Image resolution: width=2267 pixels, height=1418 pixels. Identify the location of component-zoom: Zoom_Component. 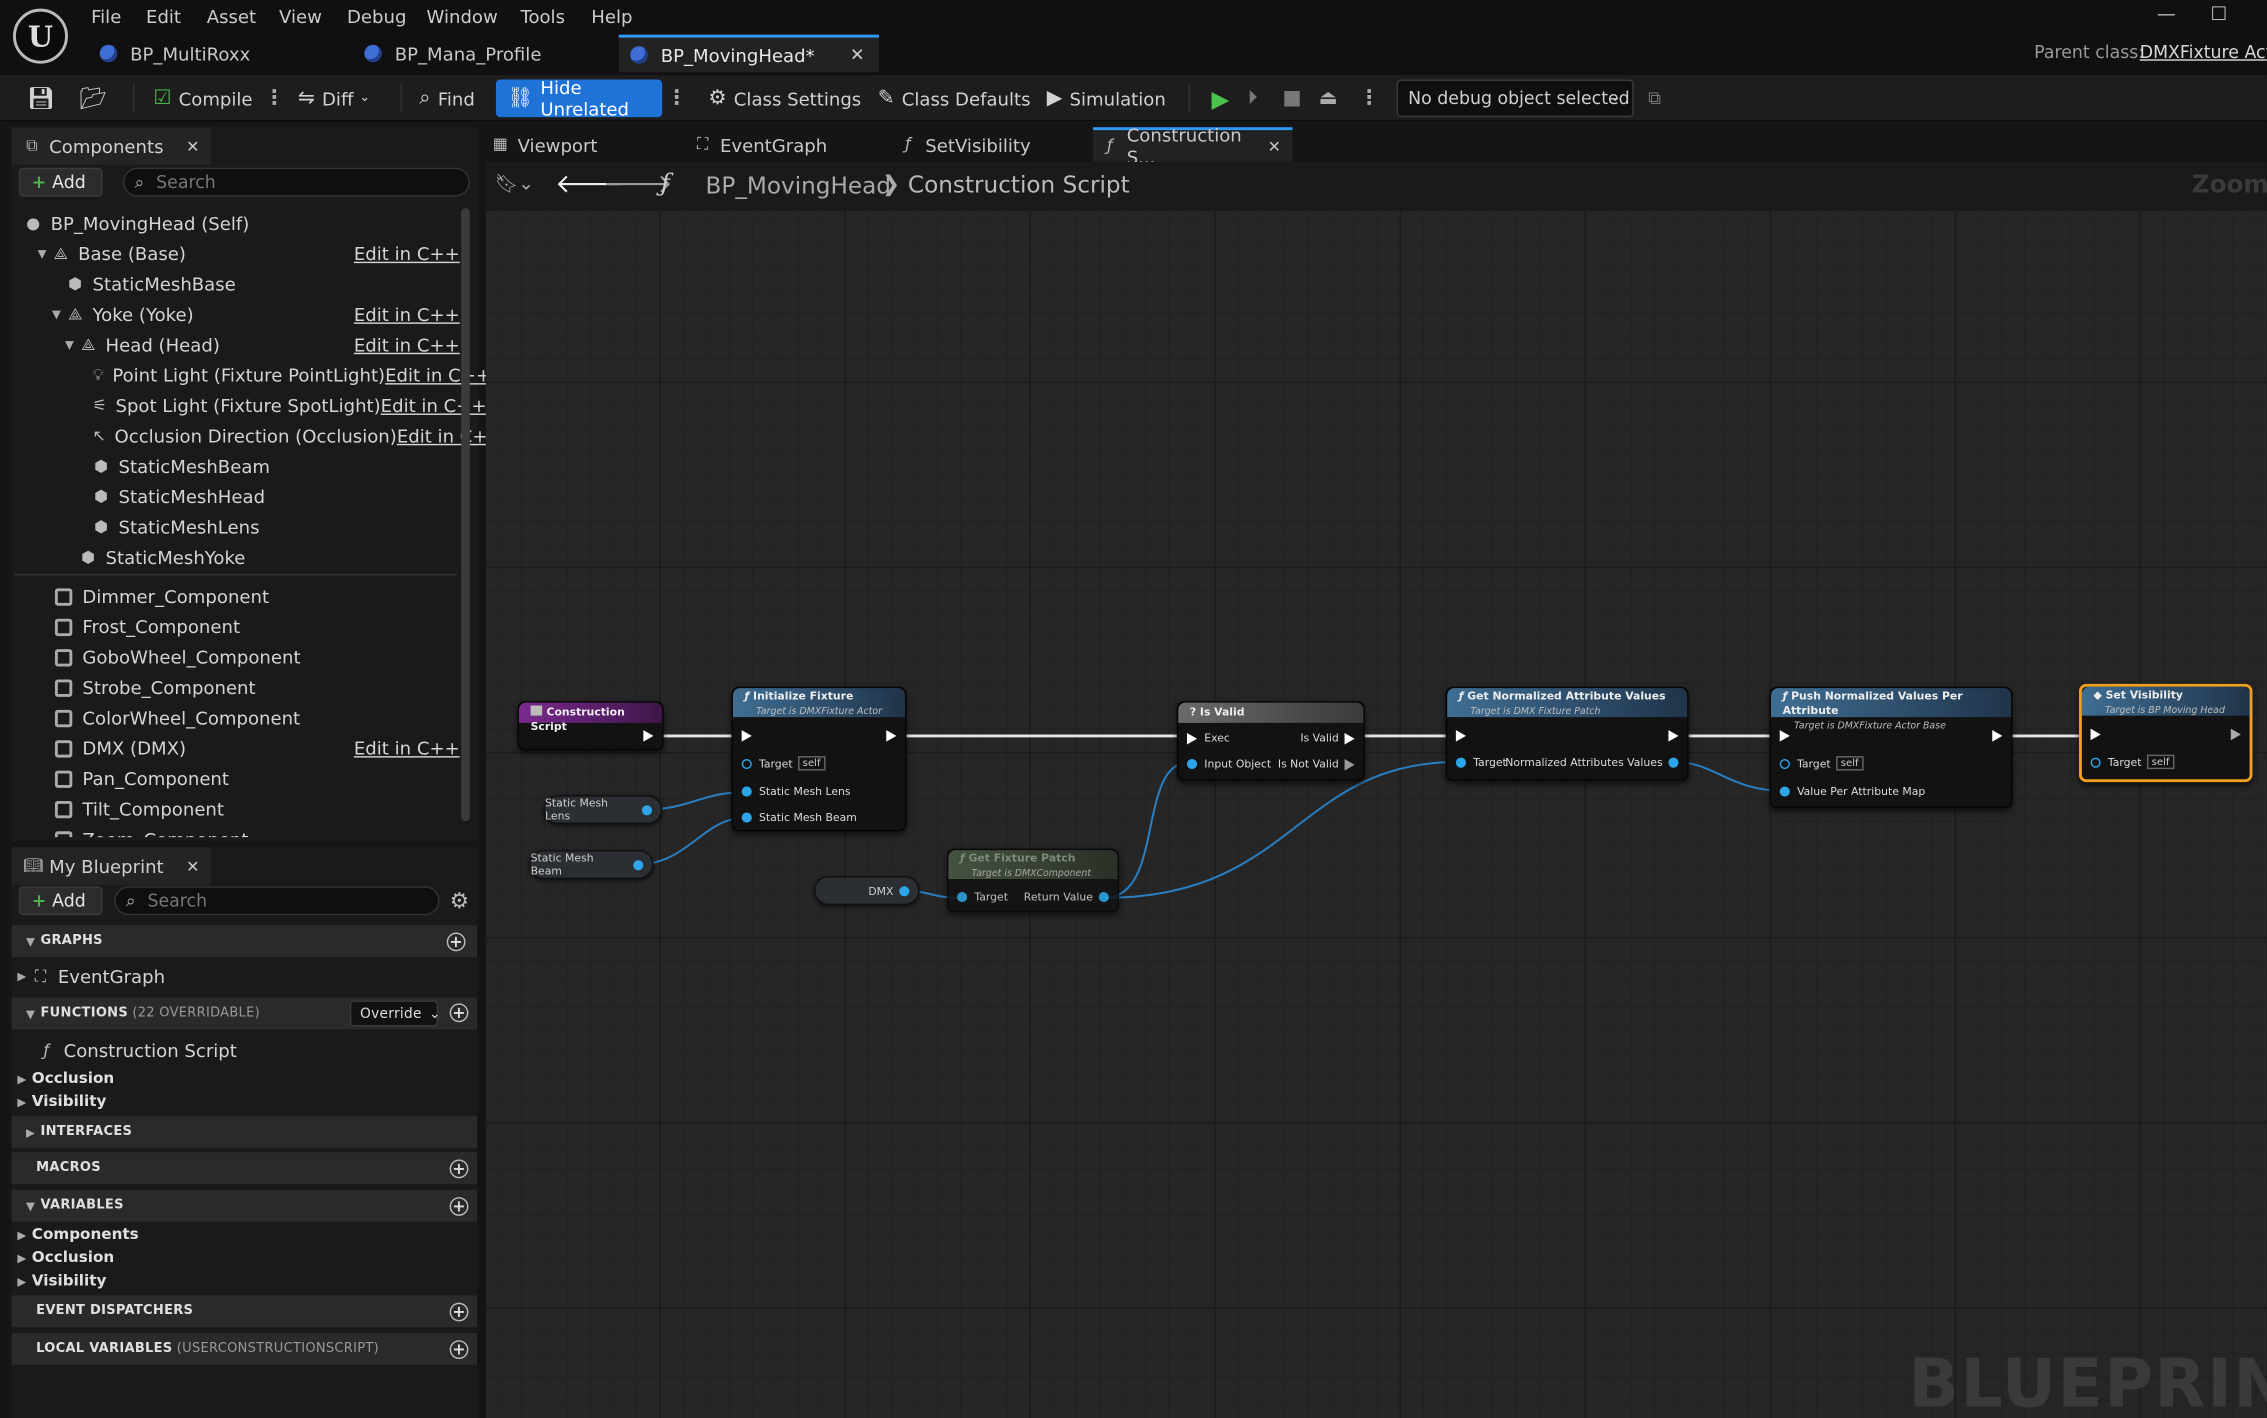
(236, 831).